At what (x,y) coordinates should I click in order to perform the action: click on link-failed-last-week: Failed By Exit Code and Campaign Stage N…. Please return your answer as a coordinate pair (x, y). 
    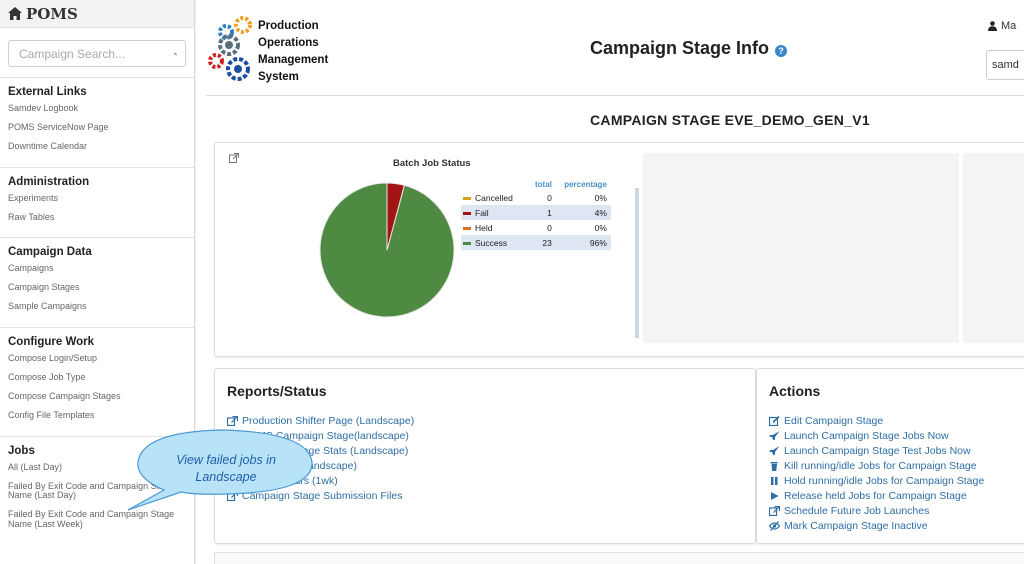
    Looking at the image, I should click on (97, 519).